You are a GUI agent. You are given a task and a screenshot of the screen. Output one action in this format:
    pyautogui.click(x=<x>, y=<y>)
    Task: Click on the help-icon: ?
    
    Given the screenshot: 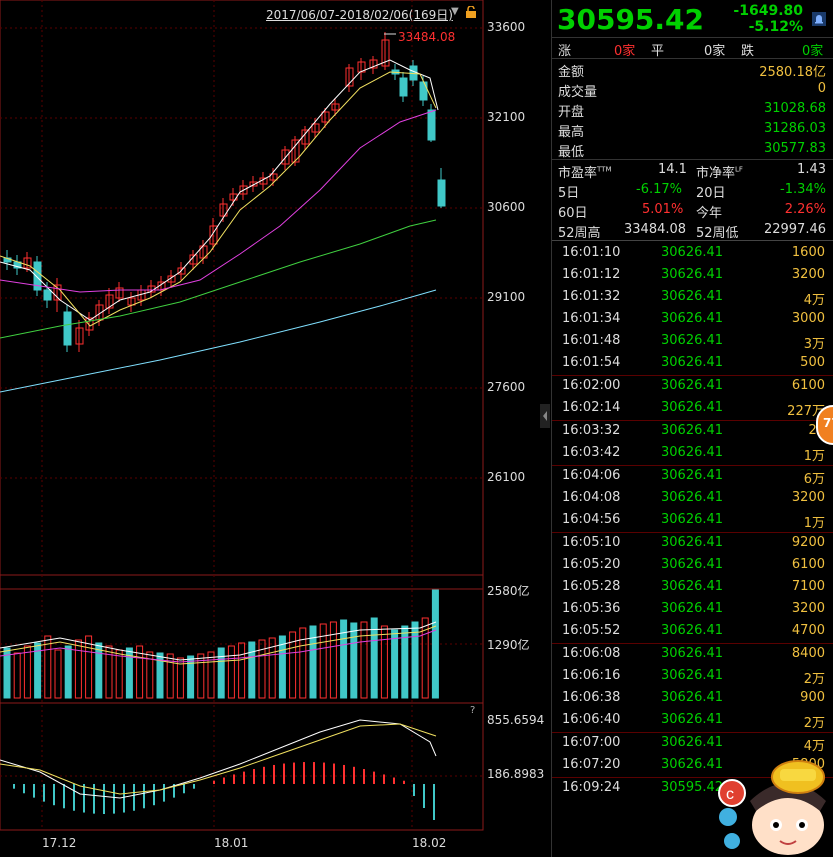 What is the action you would take?
    pyautogui.click(x=472, y=710)
    